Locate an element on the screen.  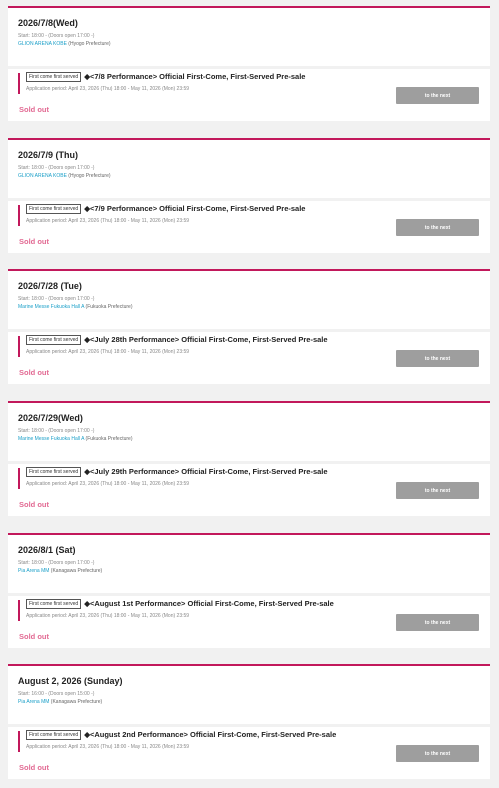
performance-date: 2026/8/1 (Sat) is located at coordinates (47, 550).